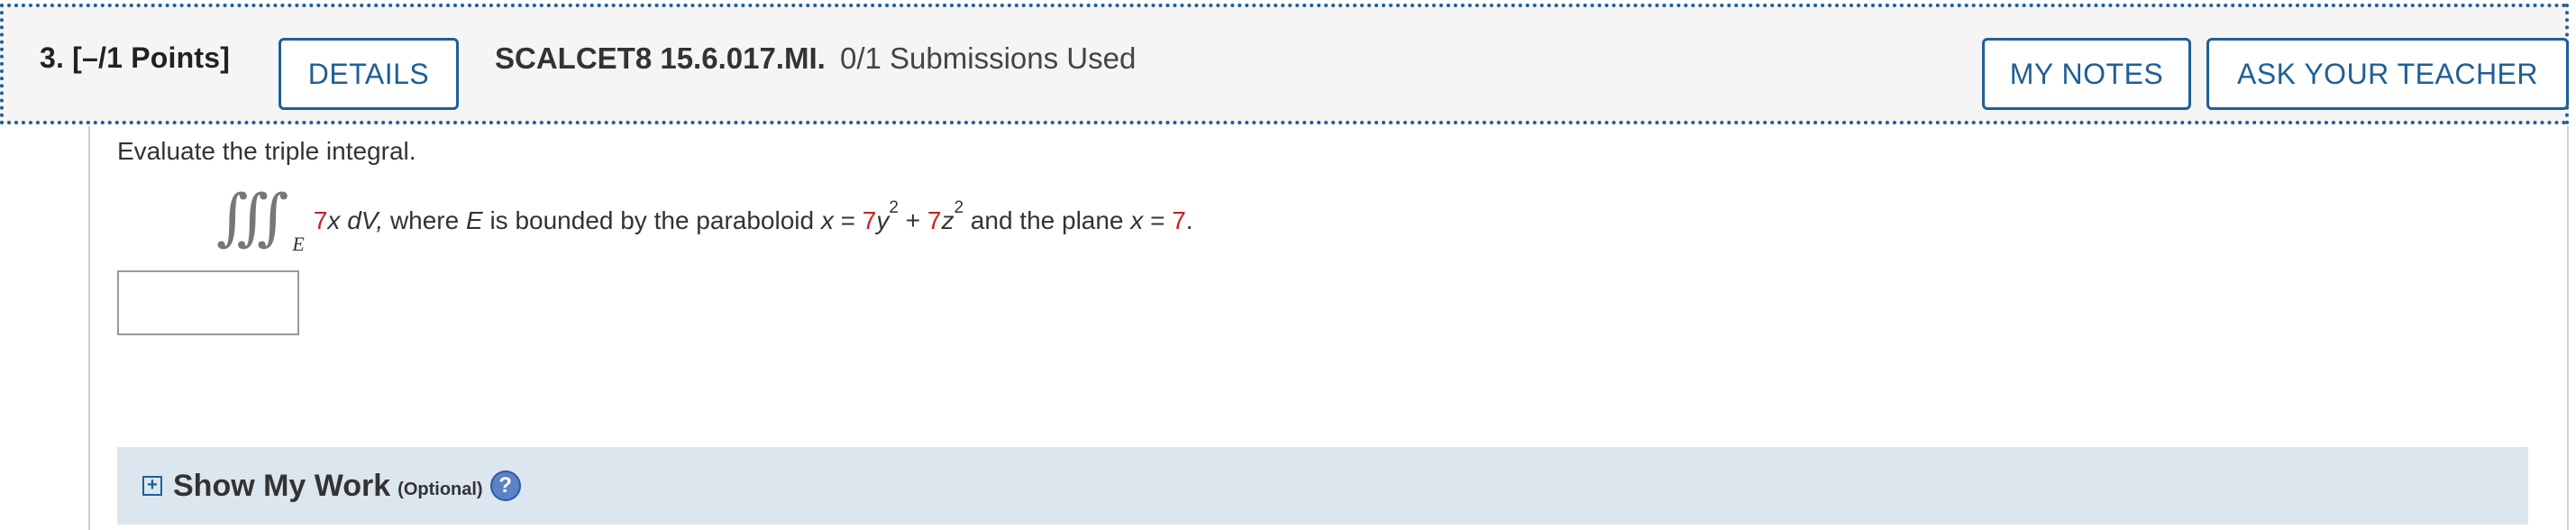  Describe the element at coordinates (660, 58) in the screenshot. I see `problem-code: SCALCET8 15.6.017.MI.` at that location.